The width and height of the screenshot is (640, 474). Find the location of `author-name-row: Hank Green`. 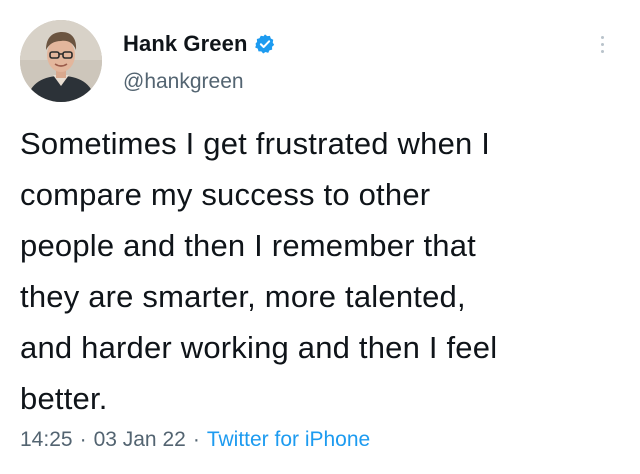

author-name-row: Hank Green is located at coordinates (199, 44).